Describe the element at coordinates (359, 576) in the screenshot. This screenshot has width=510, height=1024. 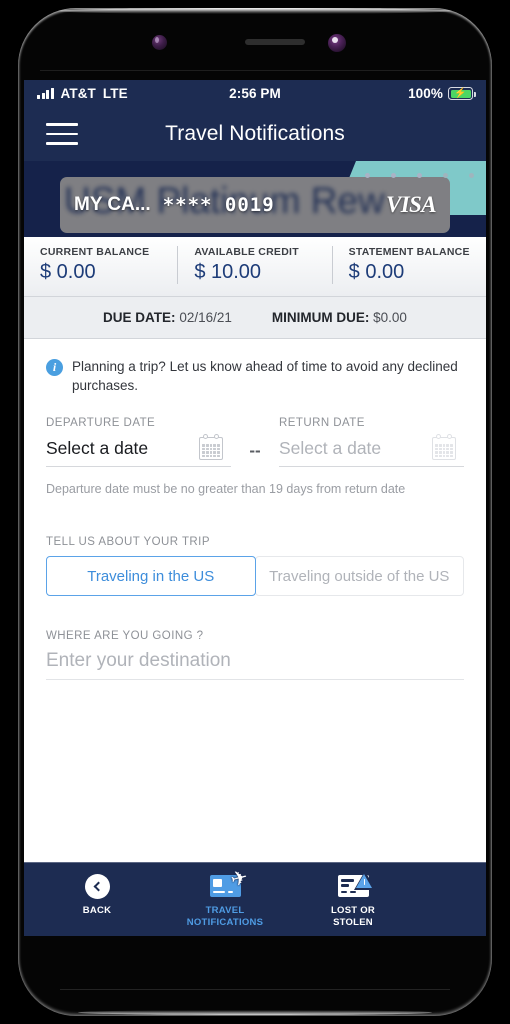
I see `trip-option-outside-us: Traveling outside of the US` at that location.